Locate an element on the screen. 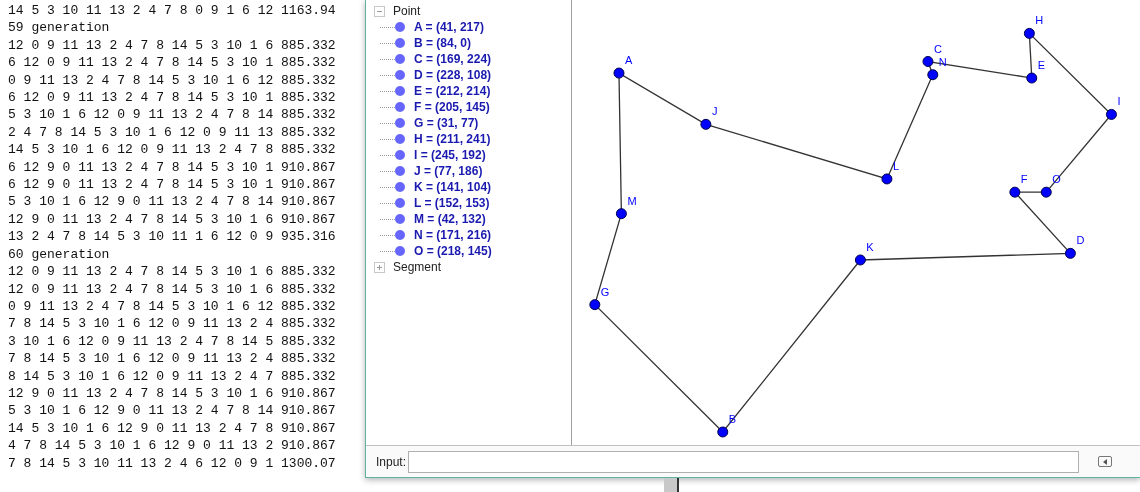 The width and height of the screenshot is (1140, 492). point-definition: L = (152, 153) is located at coordinates (452, 203).